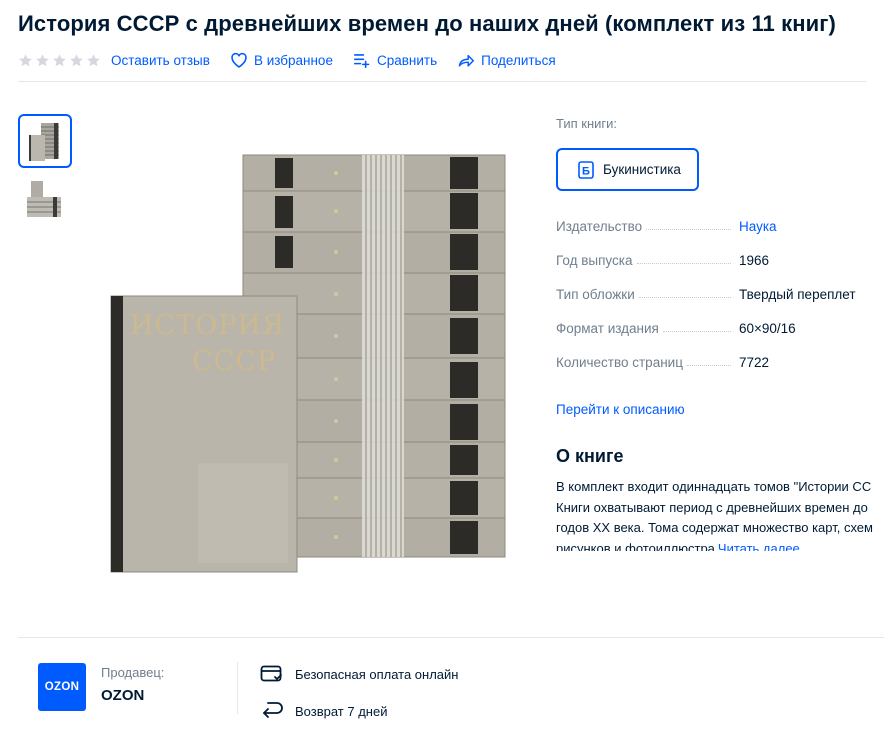  I want to click on book-letter-icon: Б, so click(586, 169).